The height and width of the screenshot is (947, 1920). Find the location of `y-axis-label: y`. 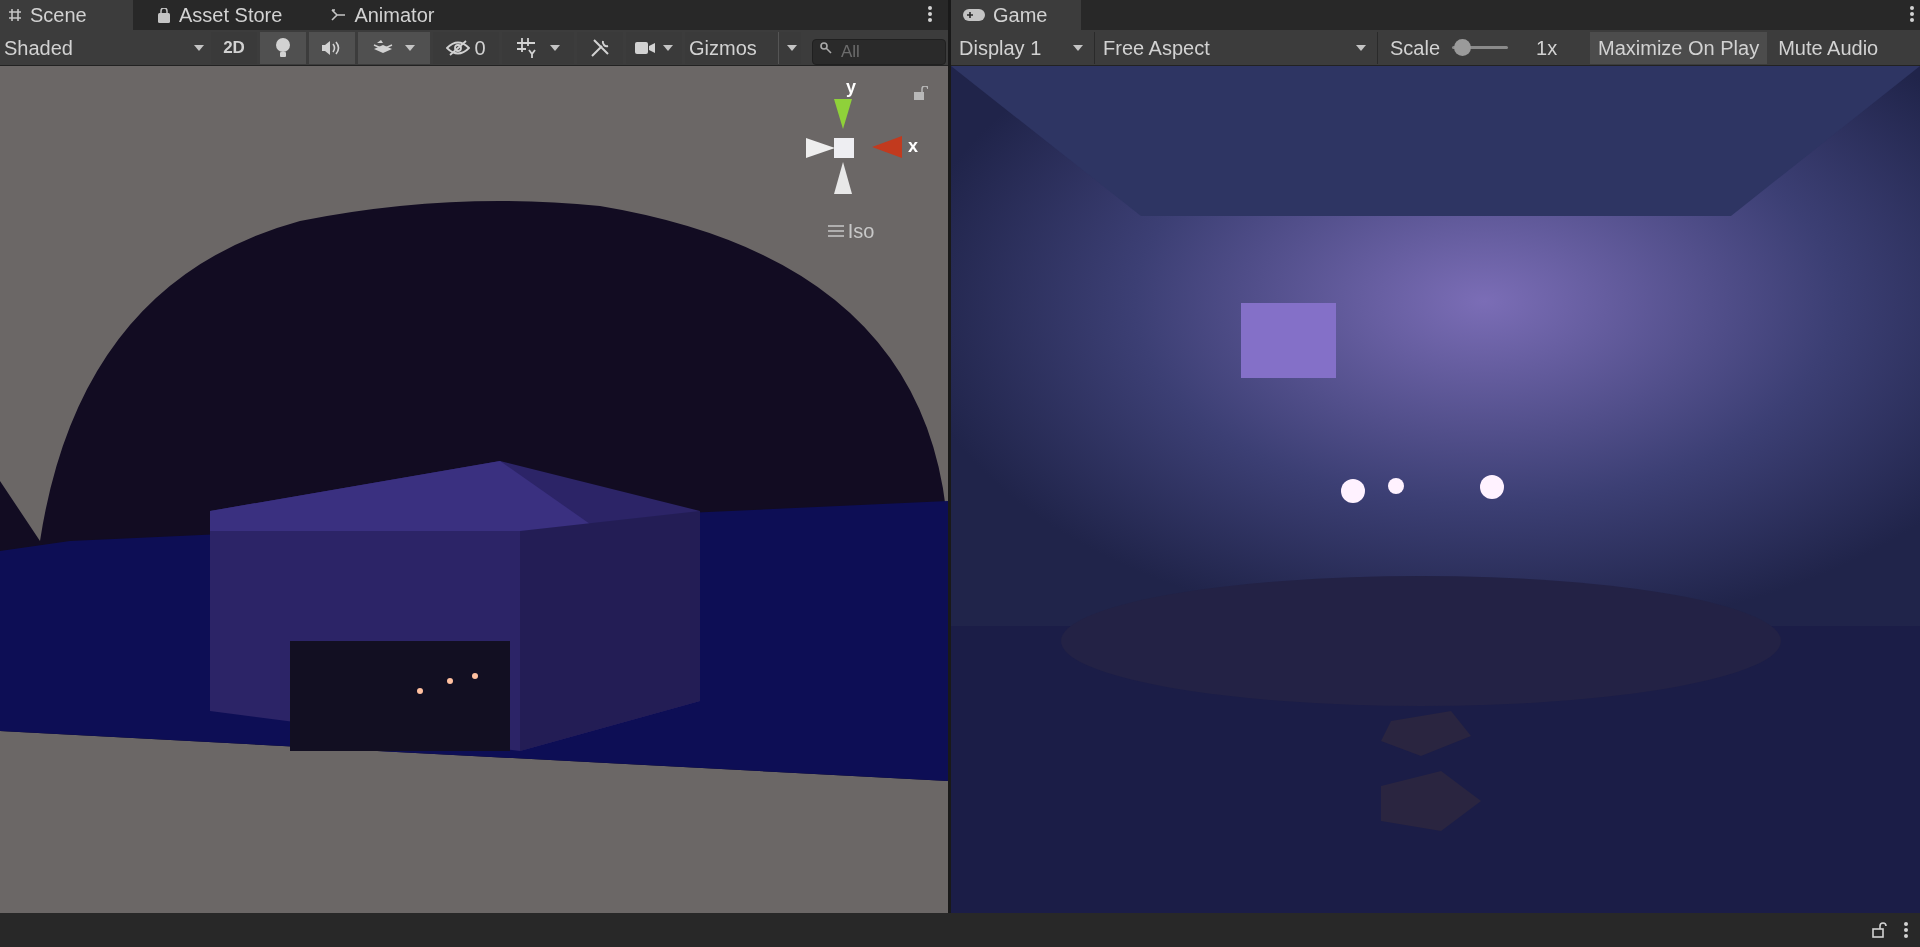

y-axis-label: y is located at coordinates (851, 87).